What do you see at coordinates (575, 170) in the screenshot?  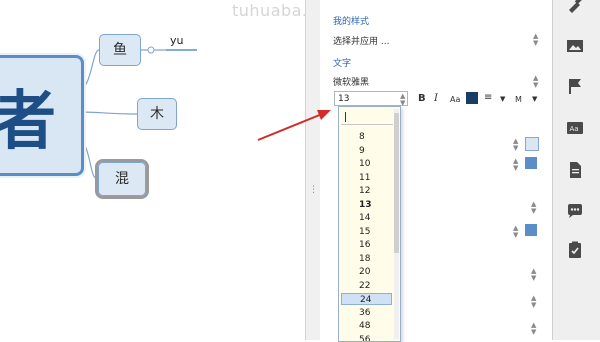 I see `document-icon` at bounding box center [575, 170].